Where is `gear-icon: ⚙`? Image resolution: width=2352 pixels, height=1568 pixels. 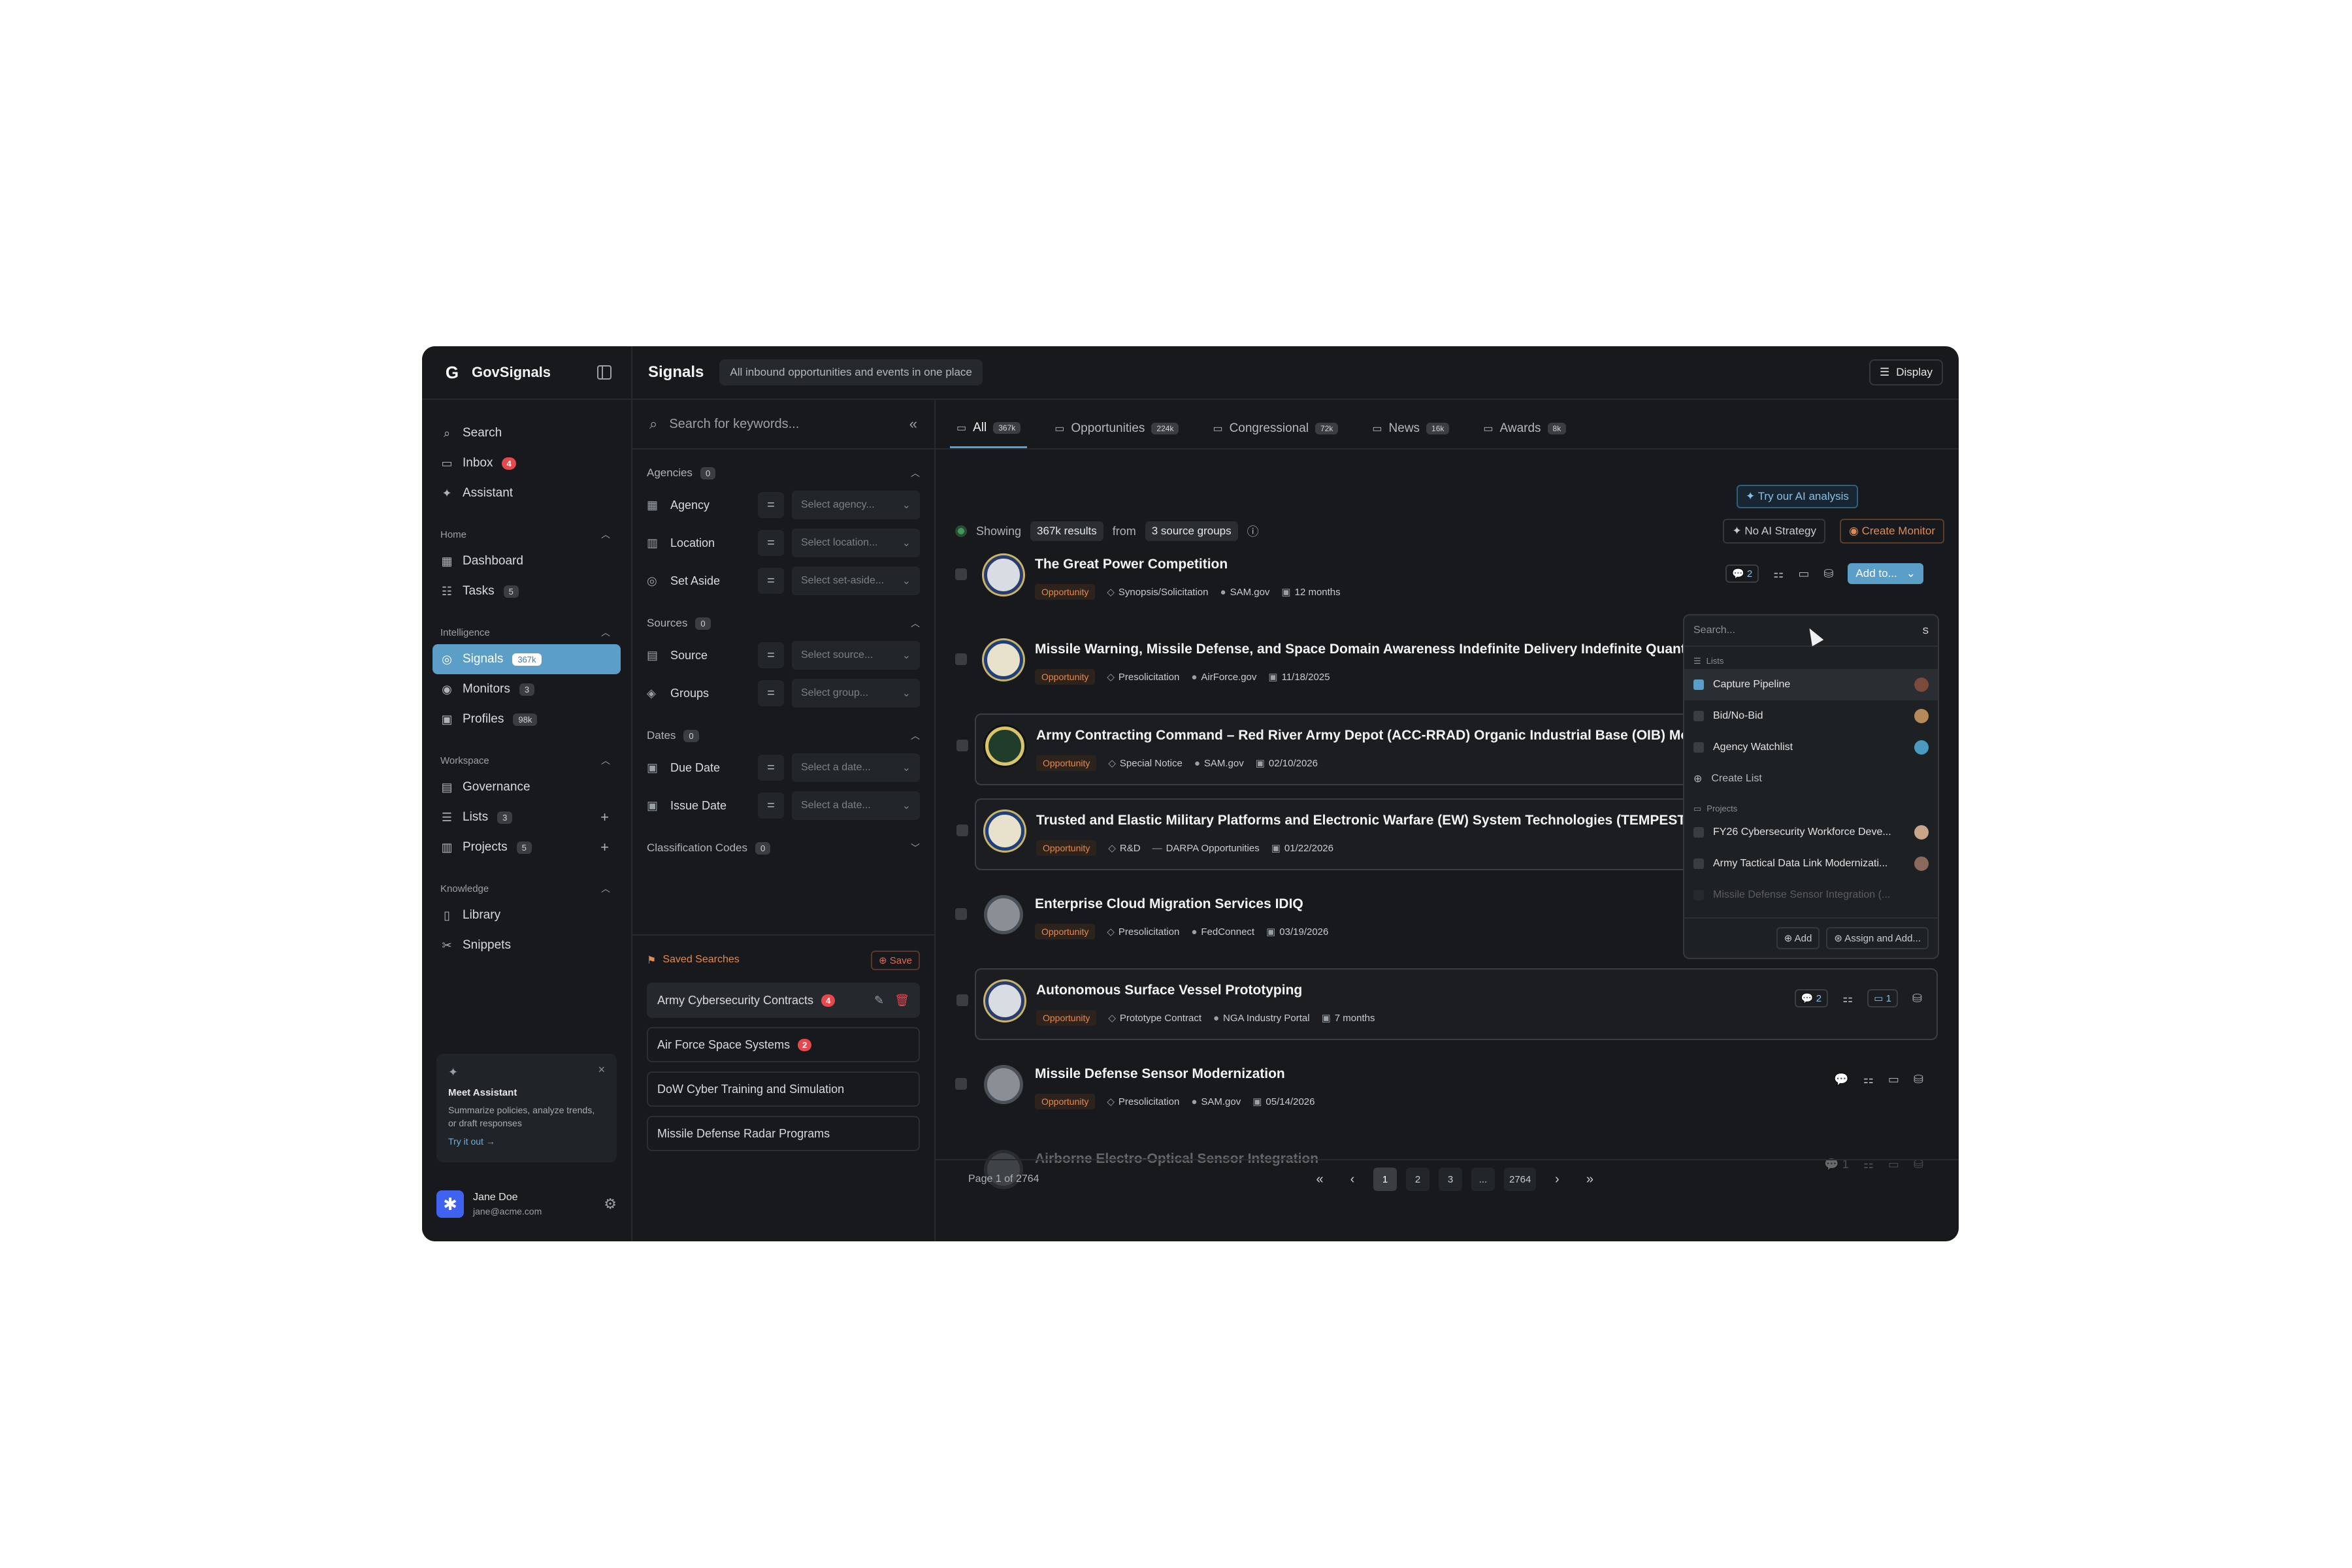
gear-icon: ⚙ is located at coordinates (610, 1204).